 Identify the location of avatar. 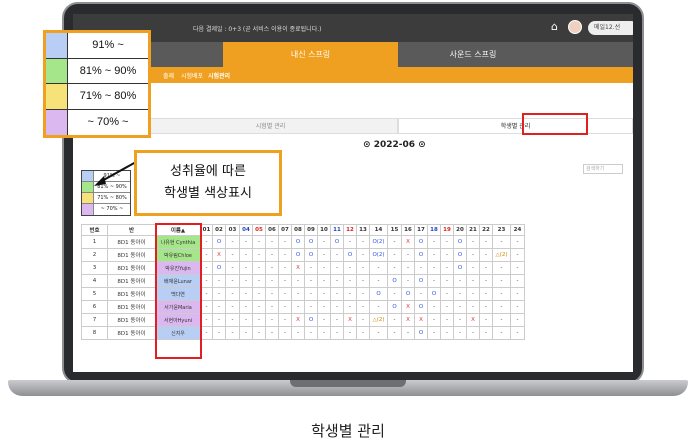
(575, 27).